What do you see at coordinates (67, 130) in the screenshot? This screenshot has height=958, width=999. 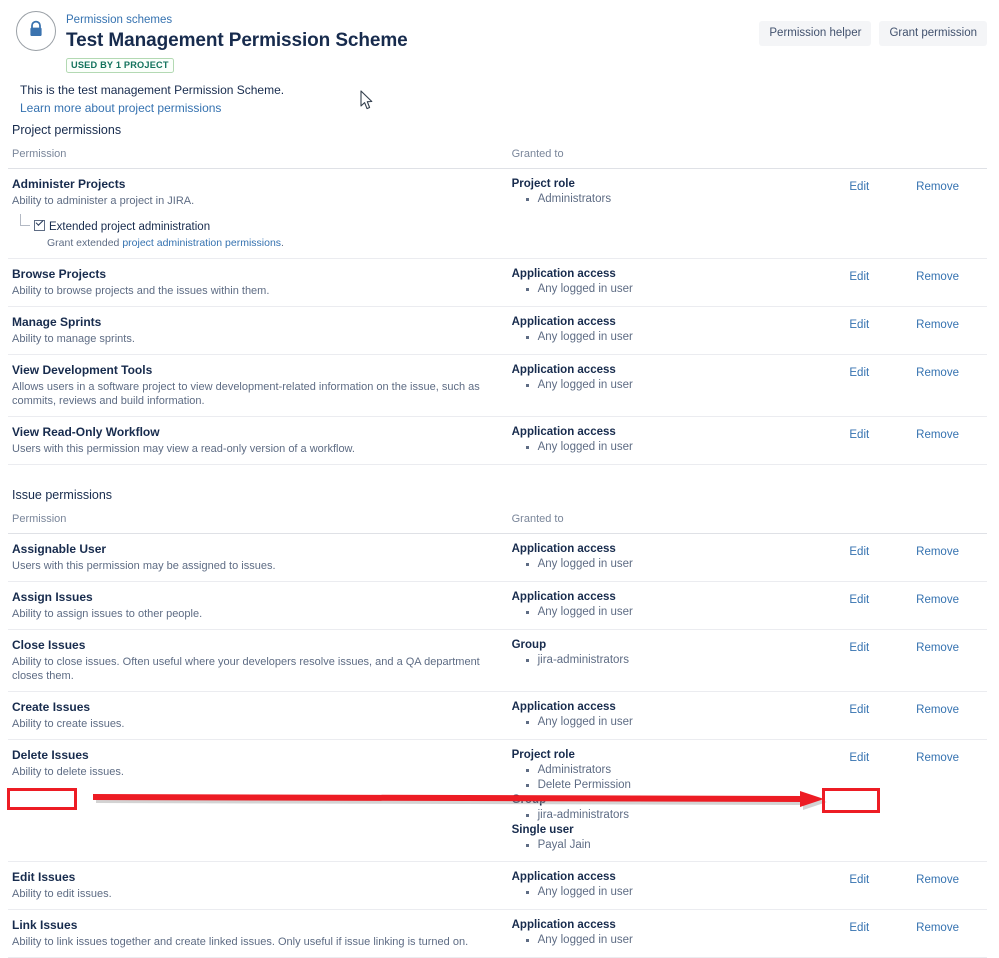 I see `section-title: Project permissions` at bounding box center [67, 130].